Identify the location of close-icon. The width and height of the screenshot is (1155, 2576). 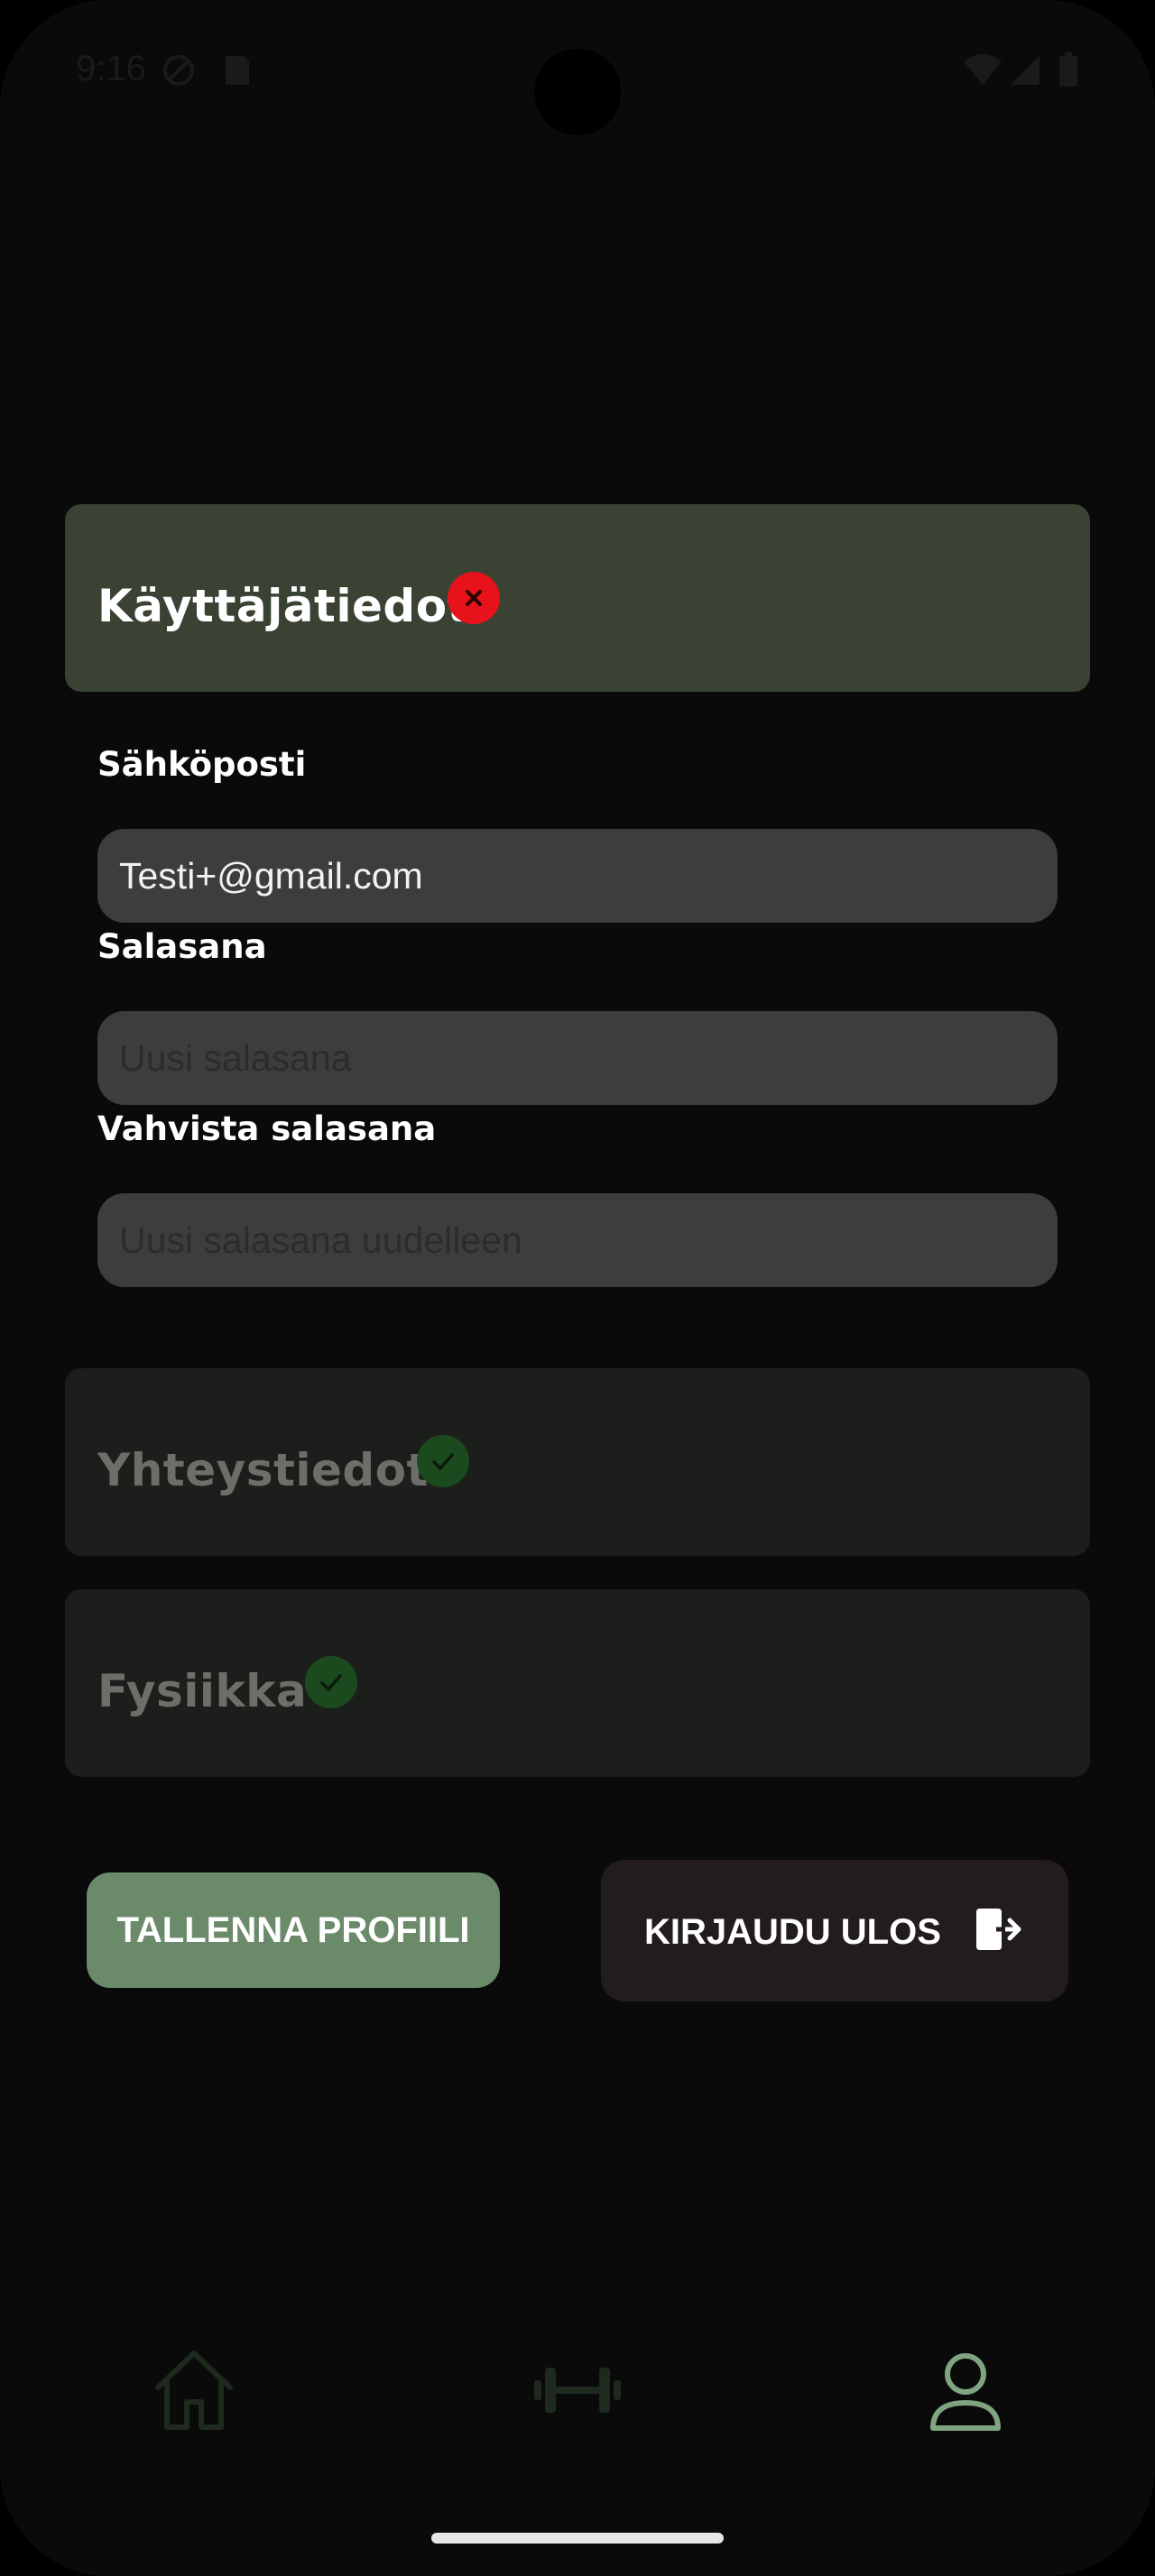
(474, 598).